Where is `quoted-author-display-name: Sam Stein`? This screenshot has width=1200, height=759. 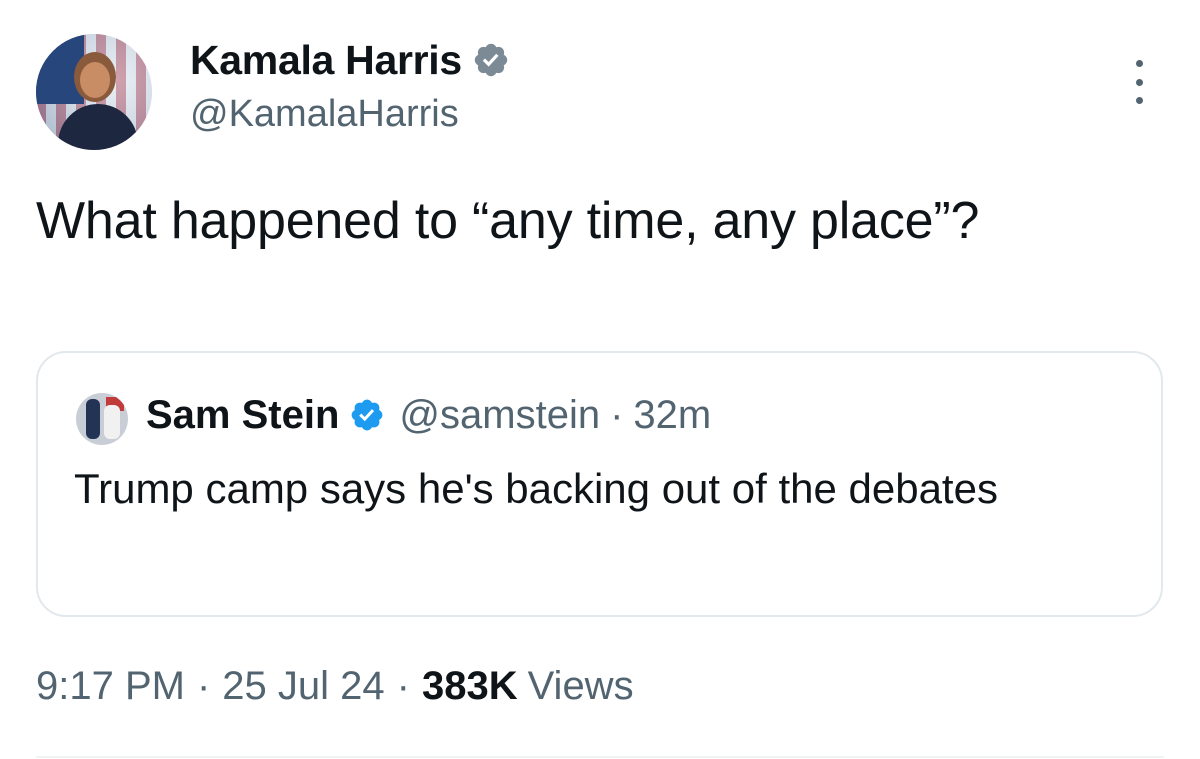
quoted-author-display-name: Sam Stein is located at coordinates (242, 415).